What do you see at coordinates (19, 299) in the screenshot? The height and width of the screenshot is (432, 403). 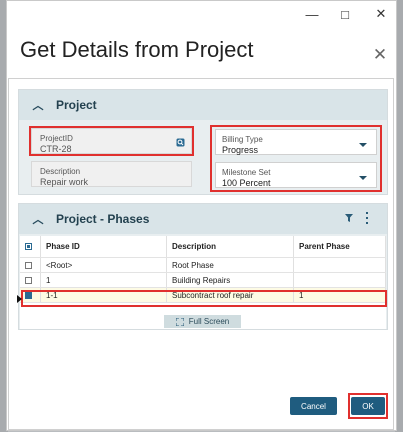 I see `row-pointer-icon` at bounding box center [19, 299].